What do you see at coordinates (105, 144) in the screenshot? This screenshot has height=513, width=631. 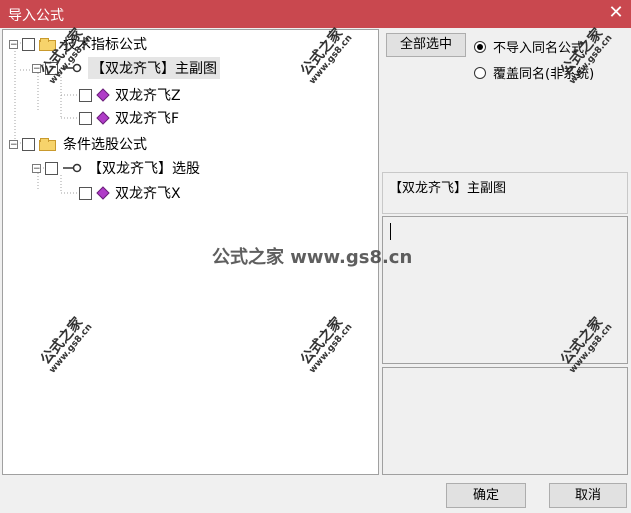 I see `tree-label: 条件选股公式` at bounding box center [105, 144].